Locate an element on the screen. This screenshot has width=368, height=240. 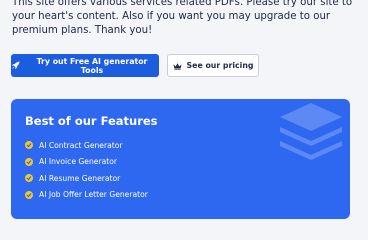
feature-label: AI Invoice Generator is located at coordinates (78, 162).